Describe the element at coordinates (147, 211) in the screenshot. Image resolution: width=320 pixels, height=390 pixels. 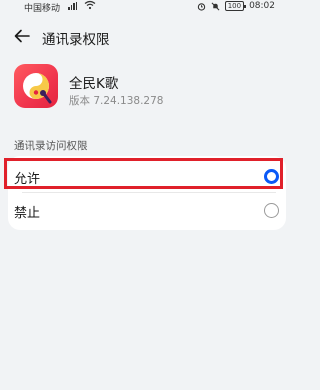
I see `option-deny: 禁止` at that location.